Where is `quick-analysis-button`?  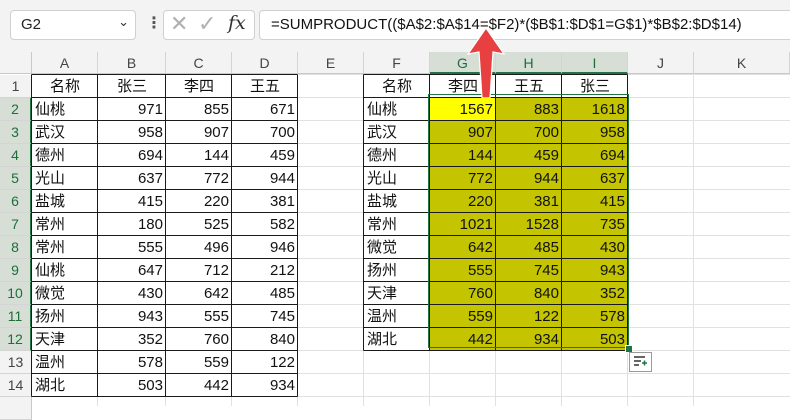 quick-analysis-button is located at coordinates (640, 362).